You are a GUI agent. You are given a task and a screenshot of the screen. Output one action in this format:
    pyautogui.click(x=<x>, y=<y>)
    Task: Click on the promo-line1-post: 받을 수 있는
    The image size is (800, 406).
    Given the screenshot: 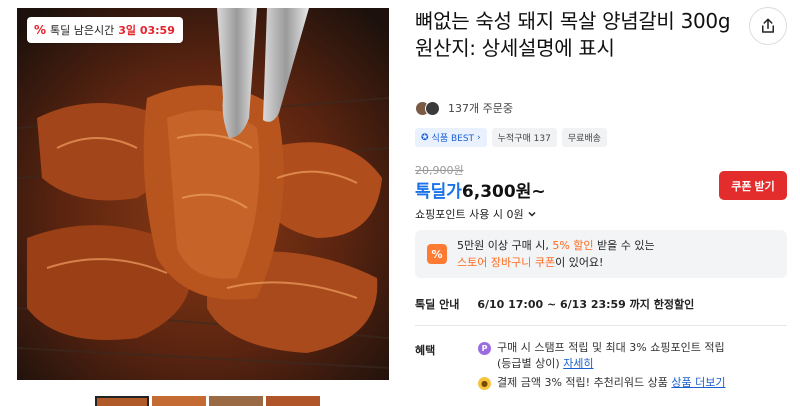 What is the action you would take?
    pyautogui.click(x=626, y=245)
    